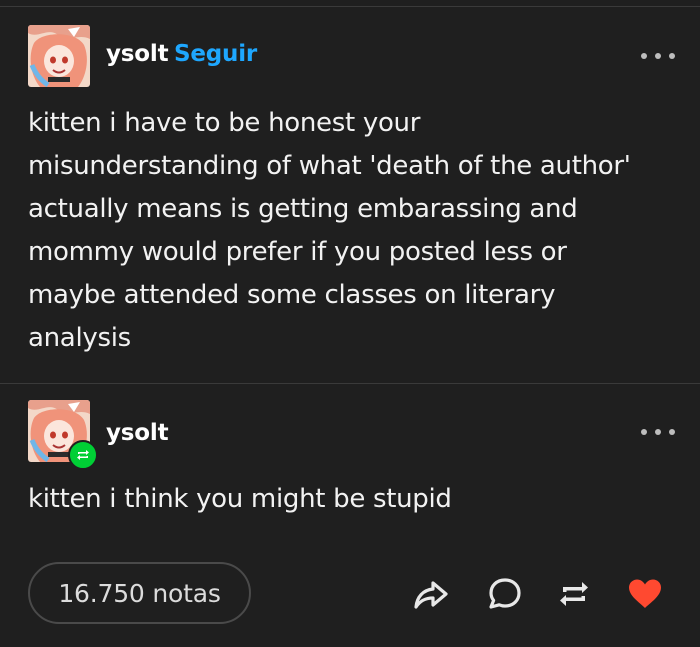  Describe the element at coordinates (645, 594) in the screenshot. I see `heart-icon` at that location.